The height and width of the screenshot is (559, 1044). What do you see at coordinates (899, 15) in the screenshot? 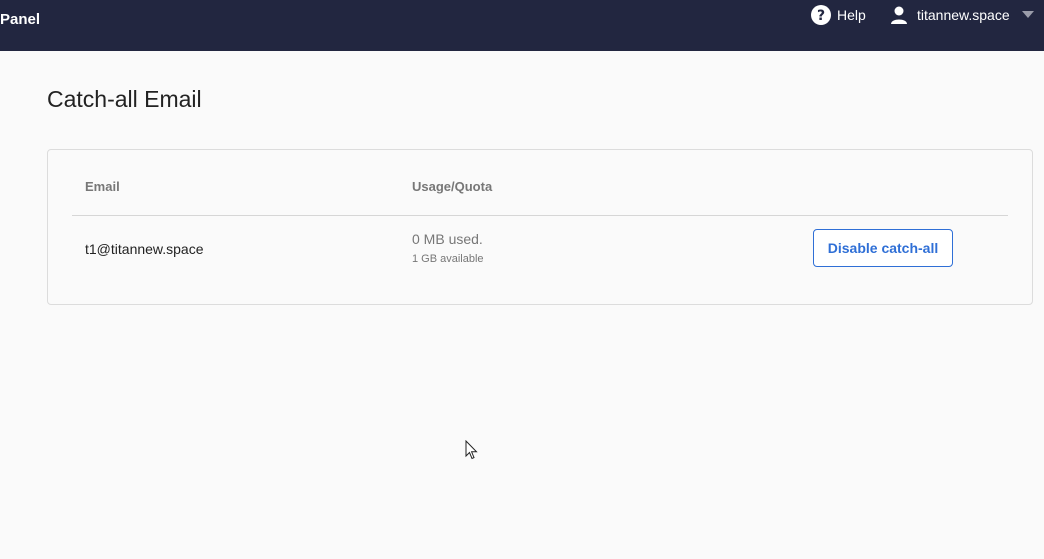
I see `user-icon` at bounding box center [899, 15].